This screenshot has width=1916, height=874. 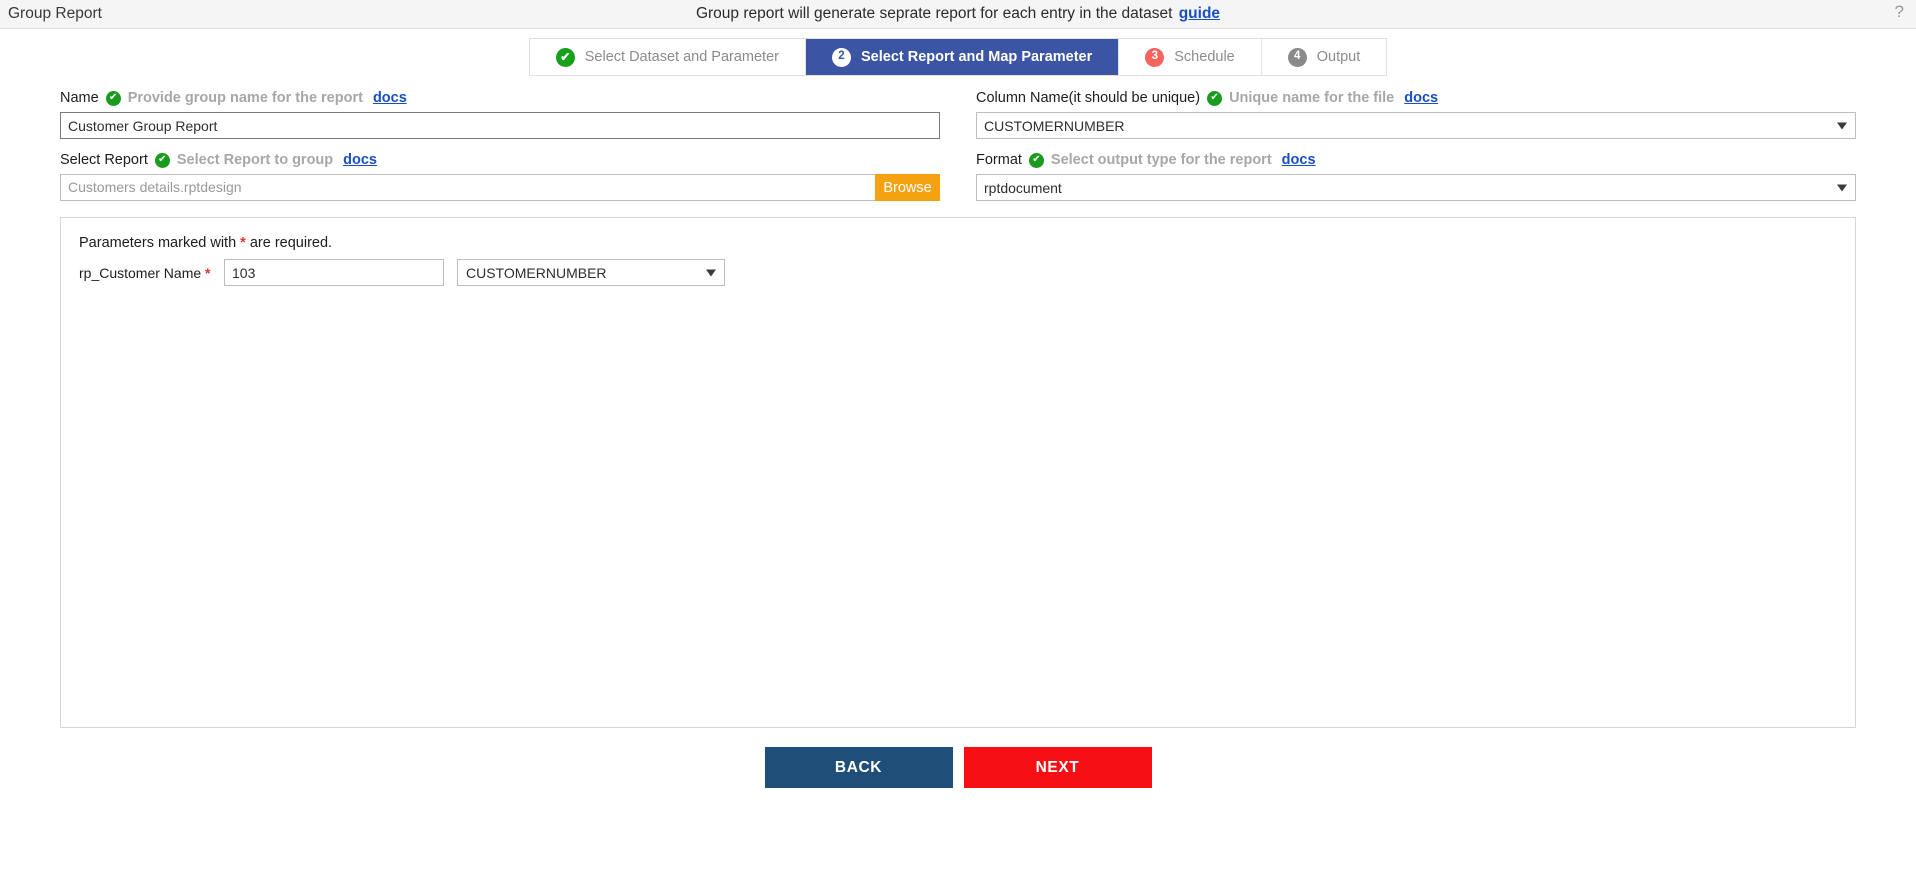 I want to click on wizard-step-4-number-badge: 4, so click(x=1297, y=57).